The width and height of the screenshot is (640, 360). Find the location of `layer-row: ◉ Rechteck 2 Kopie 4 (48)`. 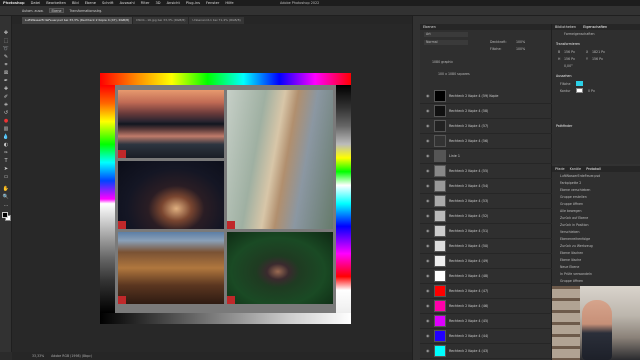

layer-row: ◉ Rechteck 2 Kopie 4 (48) is located at coordinates (486, 276).